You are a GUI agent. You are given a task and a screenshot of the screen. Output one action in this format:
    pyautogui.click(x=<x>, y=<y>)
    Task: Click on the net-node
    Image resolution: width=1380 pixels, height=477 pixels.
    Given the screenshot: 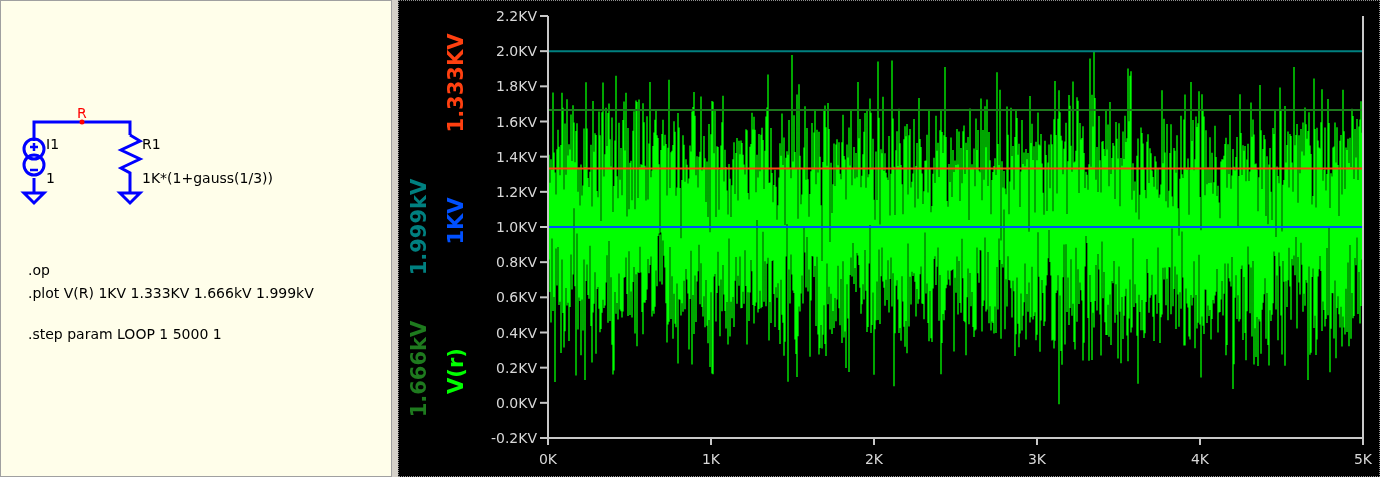 What is the action you would take?
    pyautogui.click(x=82, y=122)
    